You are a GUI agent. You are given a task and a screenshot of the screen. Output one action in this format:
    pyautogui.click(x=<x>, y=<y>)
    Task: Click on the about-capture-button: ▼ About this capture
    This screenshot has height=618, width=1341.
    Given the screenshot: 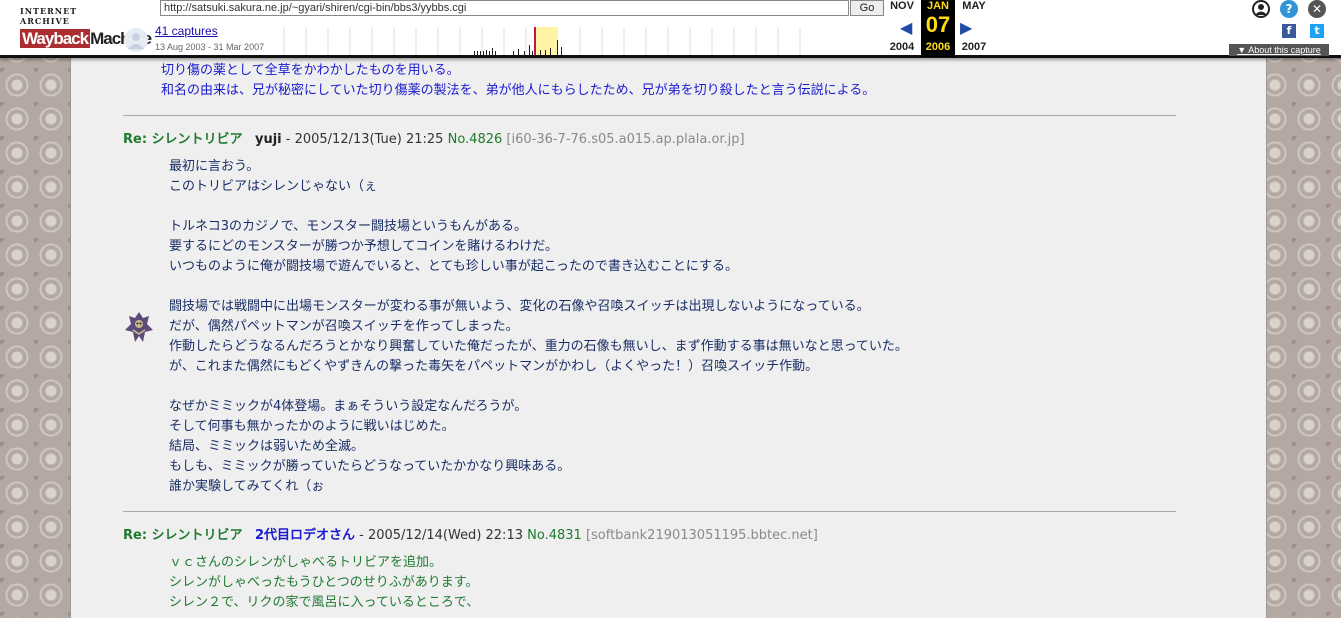 What is the action you would take?
    pyautogui.click(x=1279, y=50)
    